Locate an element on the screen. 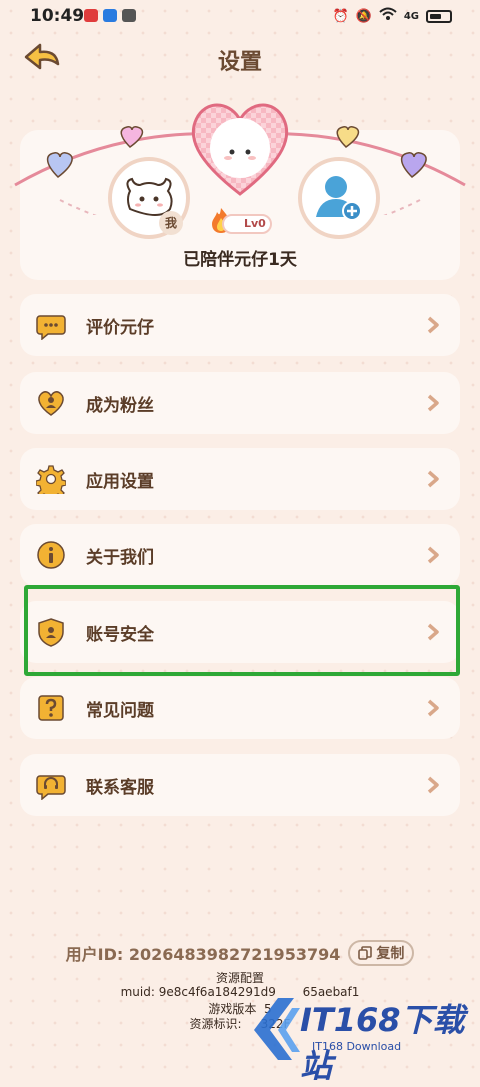 This screenshot has width=480, height=1087. menu-item-customer-service: 联系客服 is located at coordinates (240, 785).